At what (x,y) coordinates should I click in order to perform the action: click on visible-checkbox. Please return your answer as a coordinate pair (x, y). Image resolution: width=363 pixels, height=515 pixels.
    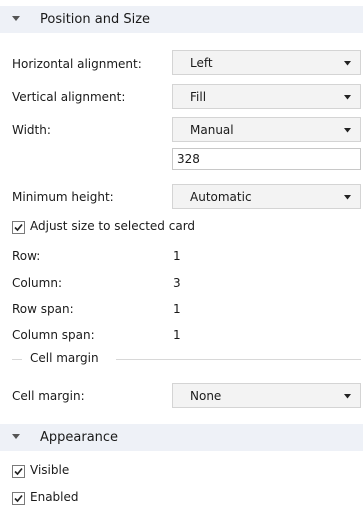
    Looking at the image, I should click on (18, 471).